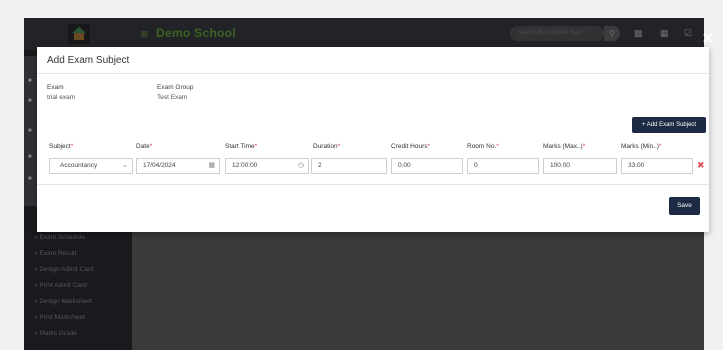 The height and width of the screenshot is (350, 723). I want to click on credit-hours-input: 0.00, so click(427, 166).